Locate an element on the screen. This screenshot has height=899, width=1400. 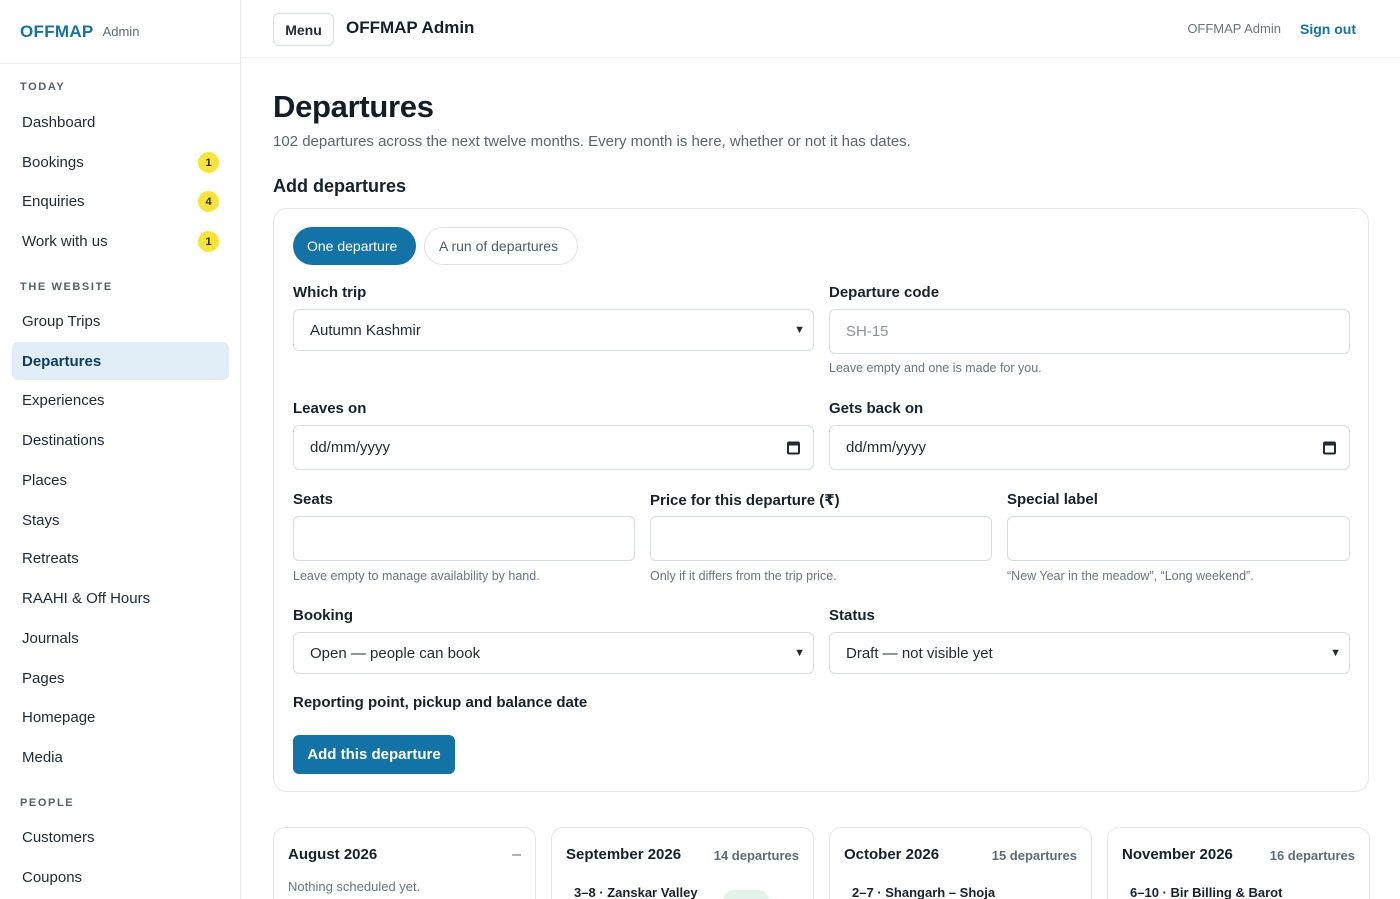
seats-label: Seats is located at coordinates (313, 499).